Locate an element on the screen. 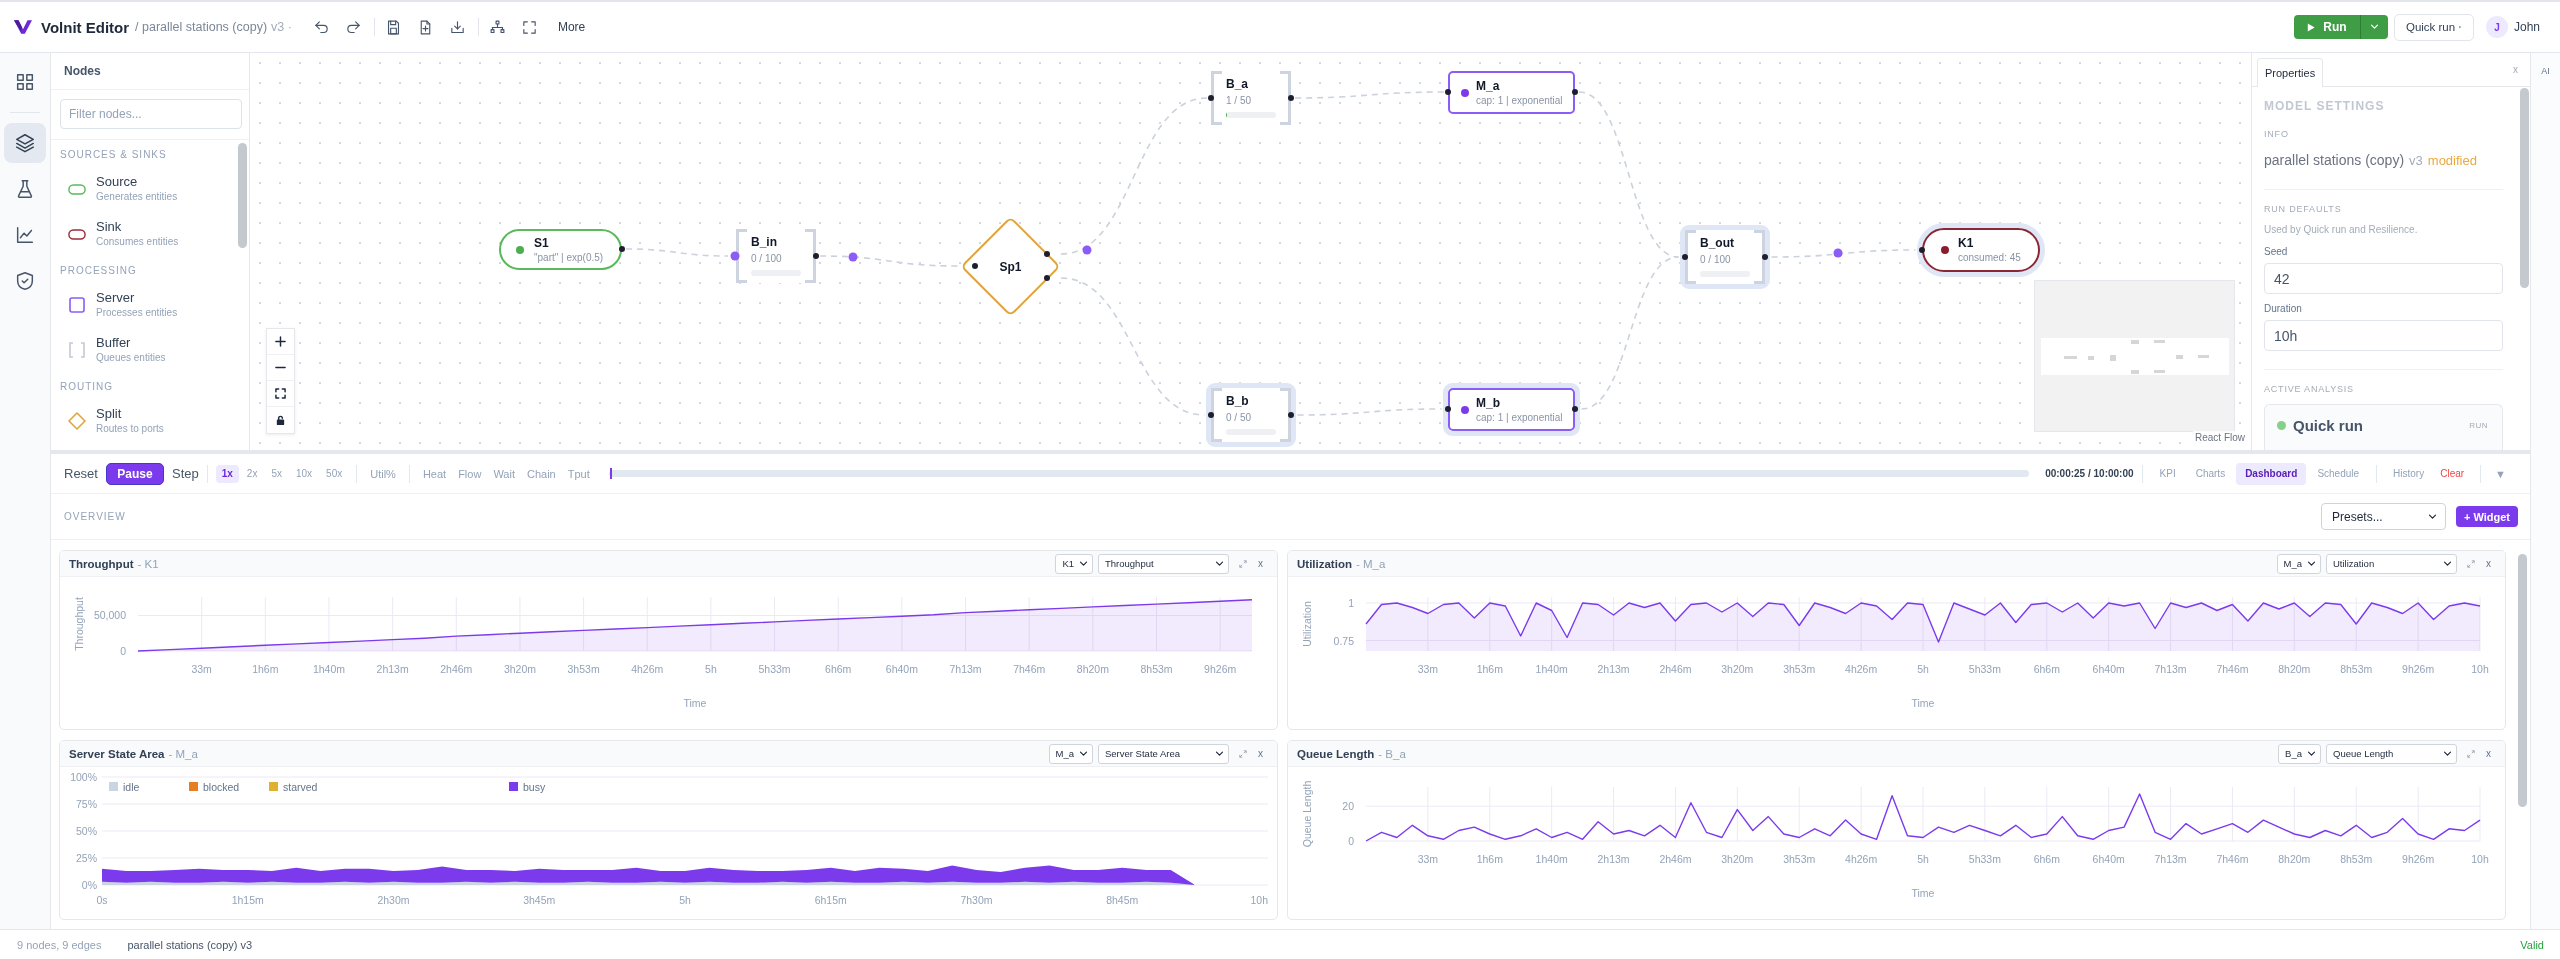 This screenshot has height=959, width=2560. speed-option: 1x is located at coordinates (227, 473).